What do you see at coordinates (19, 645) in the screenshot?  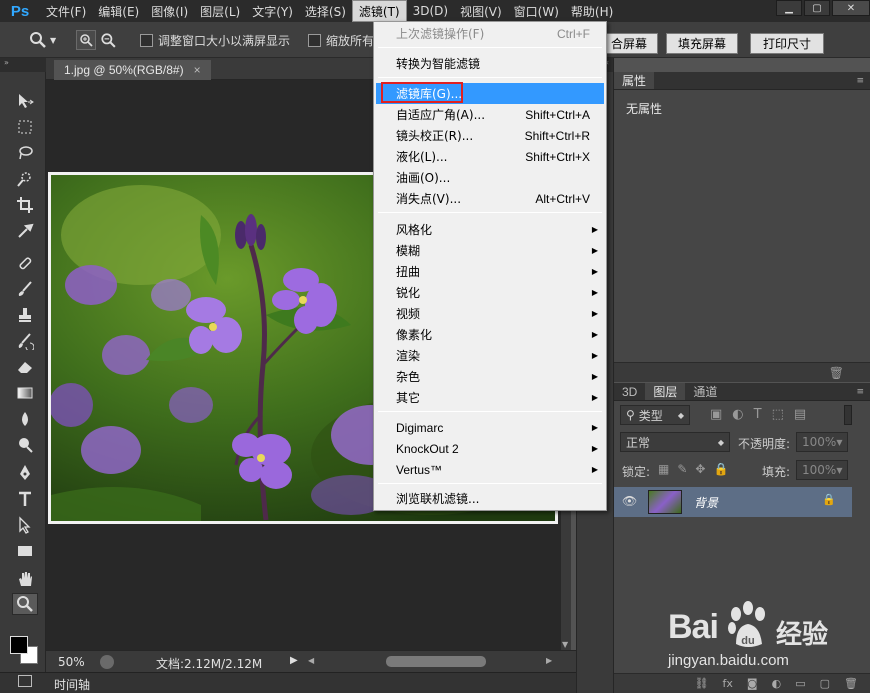 I see `foreground-color-swatch-top` at bounding box center [19, 645].